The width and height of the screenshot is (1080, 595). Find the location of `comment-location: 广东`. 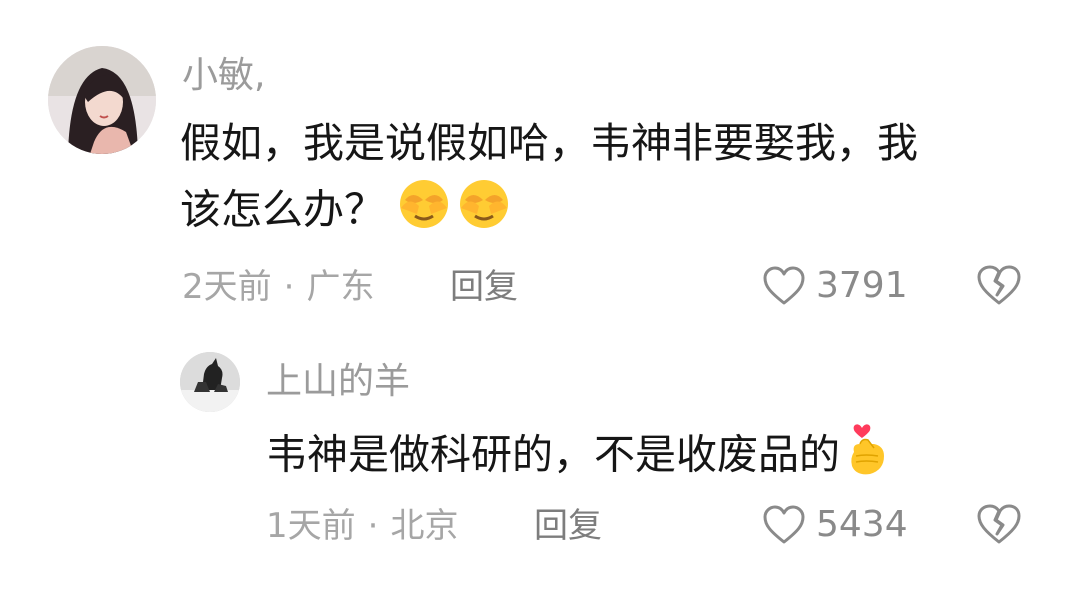

comment-location: 广东 is located at coordinates (340, 287).